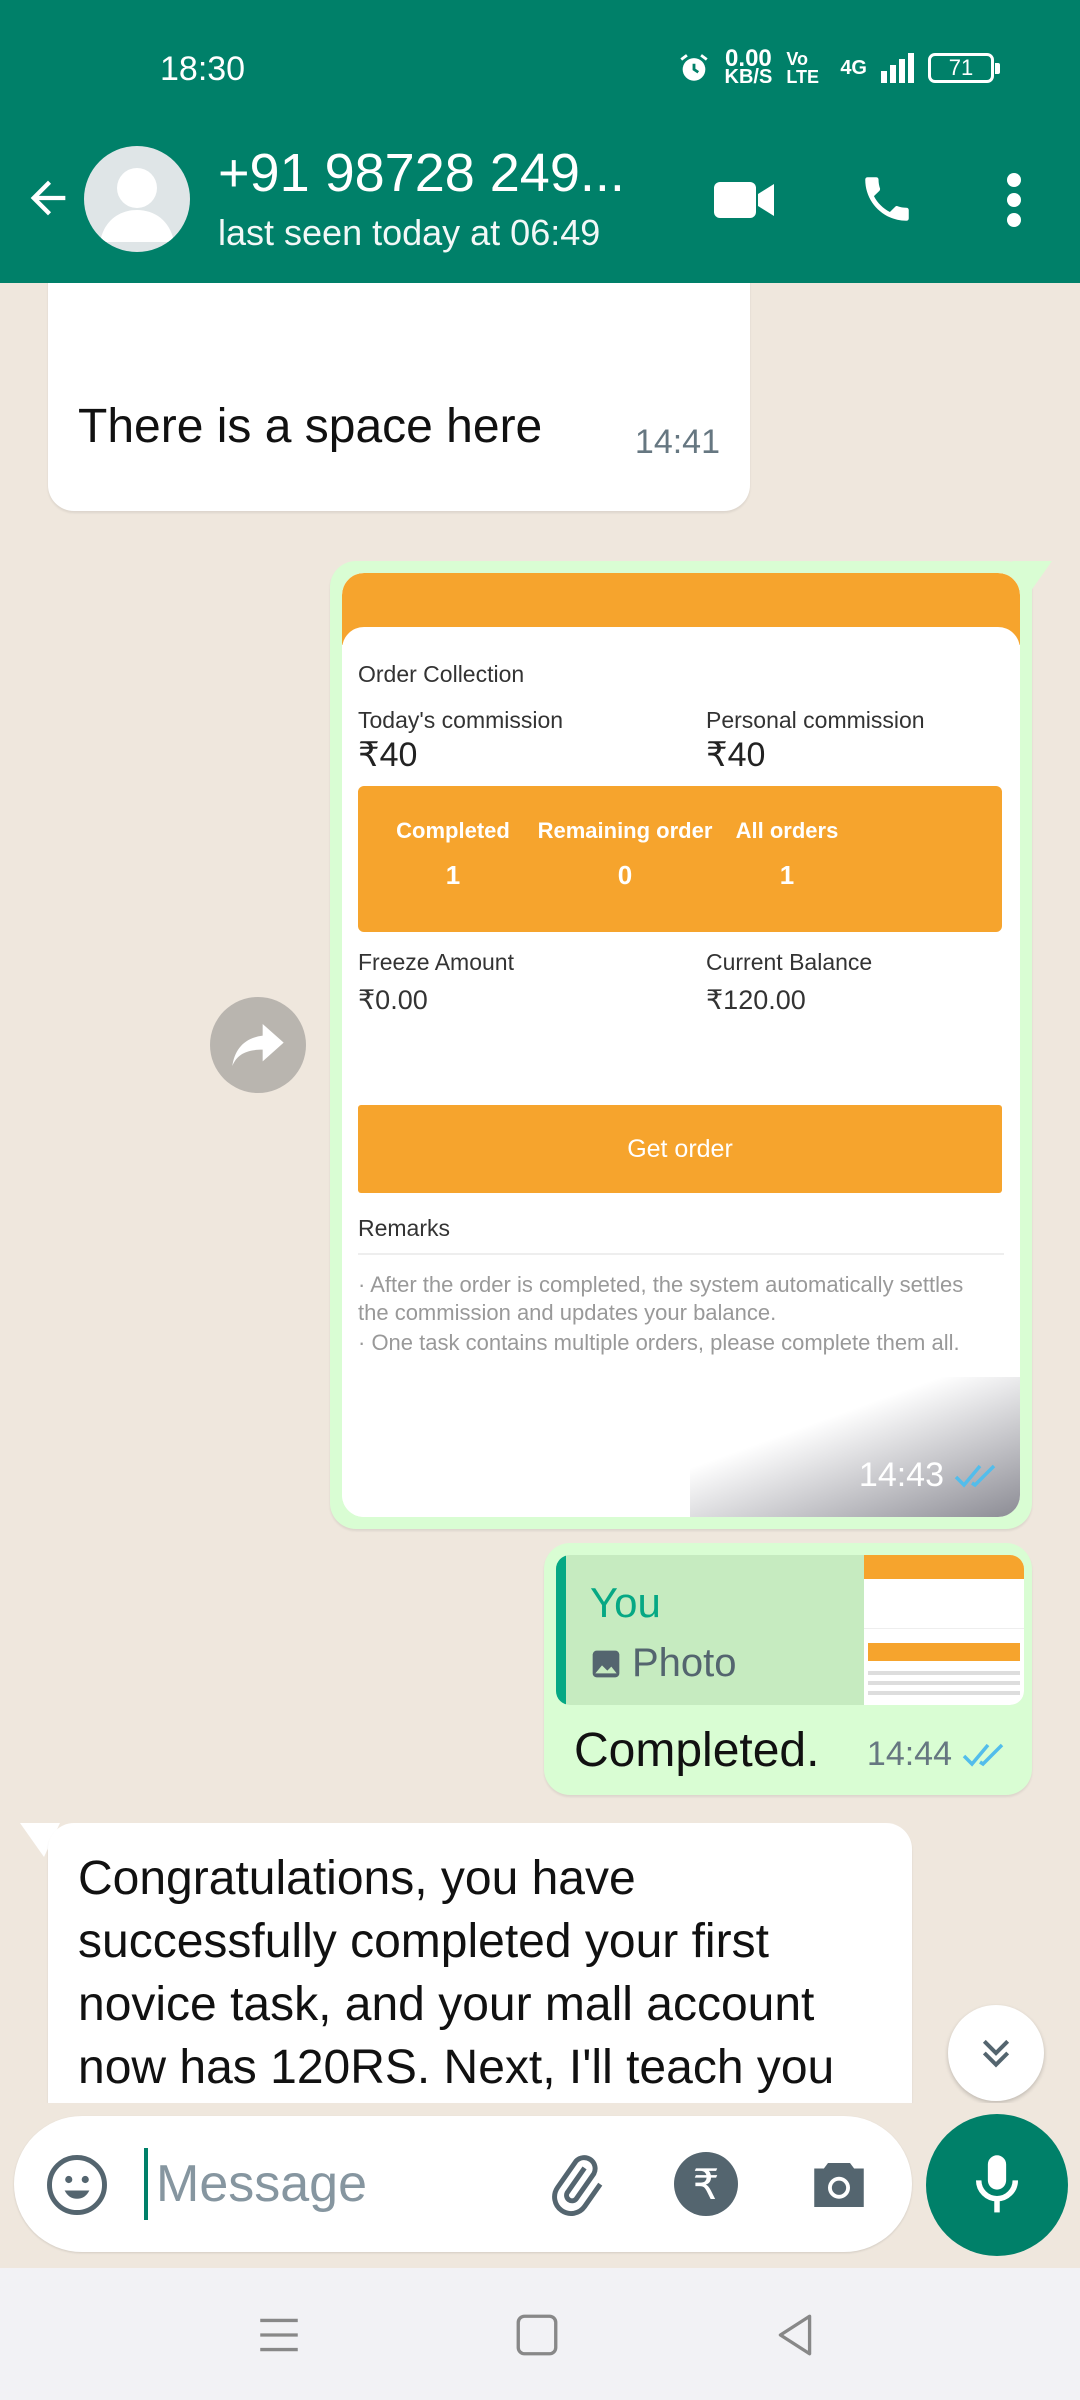 This screenshot has height=2400, width=1080. Describe the element at coordinates (839, 2185) in the screenshot. I see `camera-icon` at that location.